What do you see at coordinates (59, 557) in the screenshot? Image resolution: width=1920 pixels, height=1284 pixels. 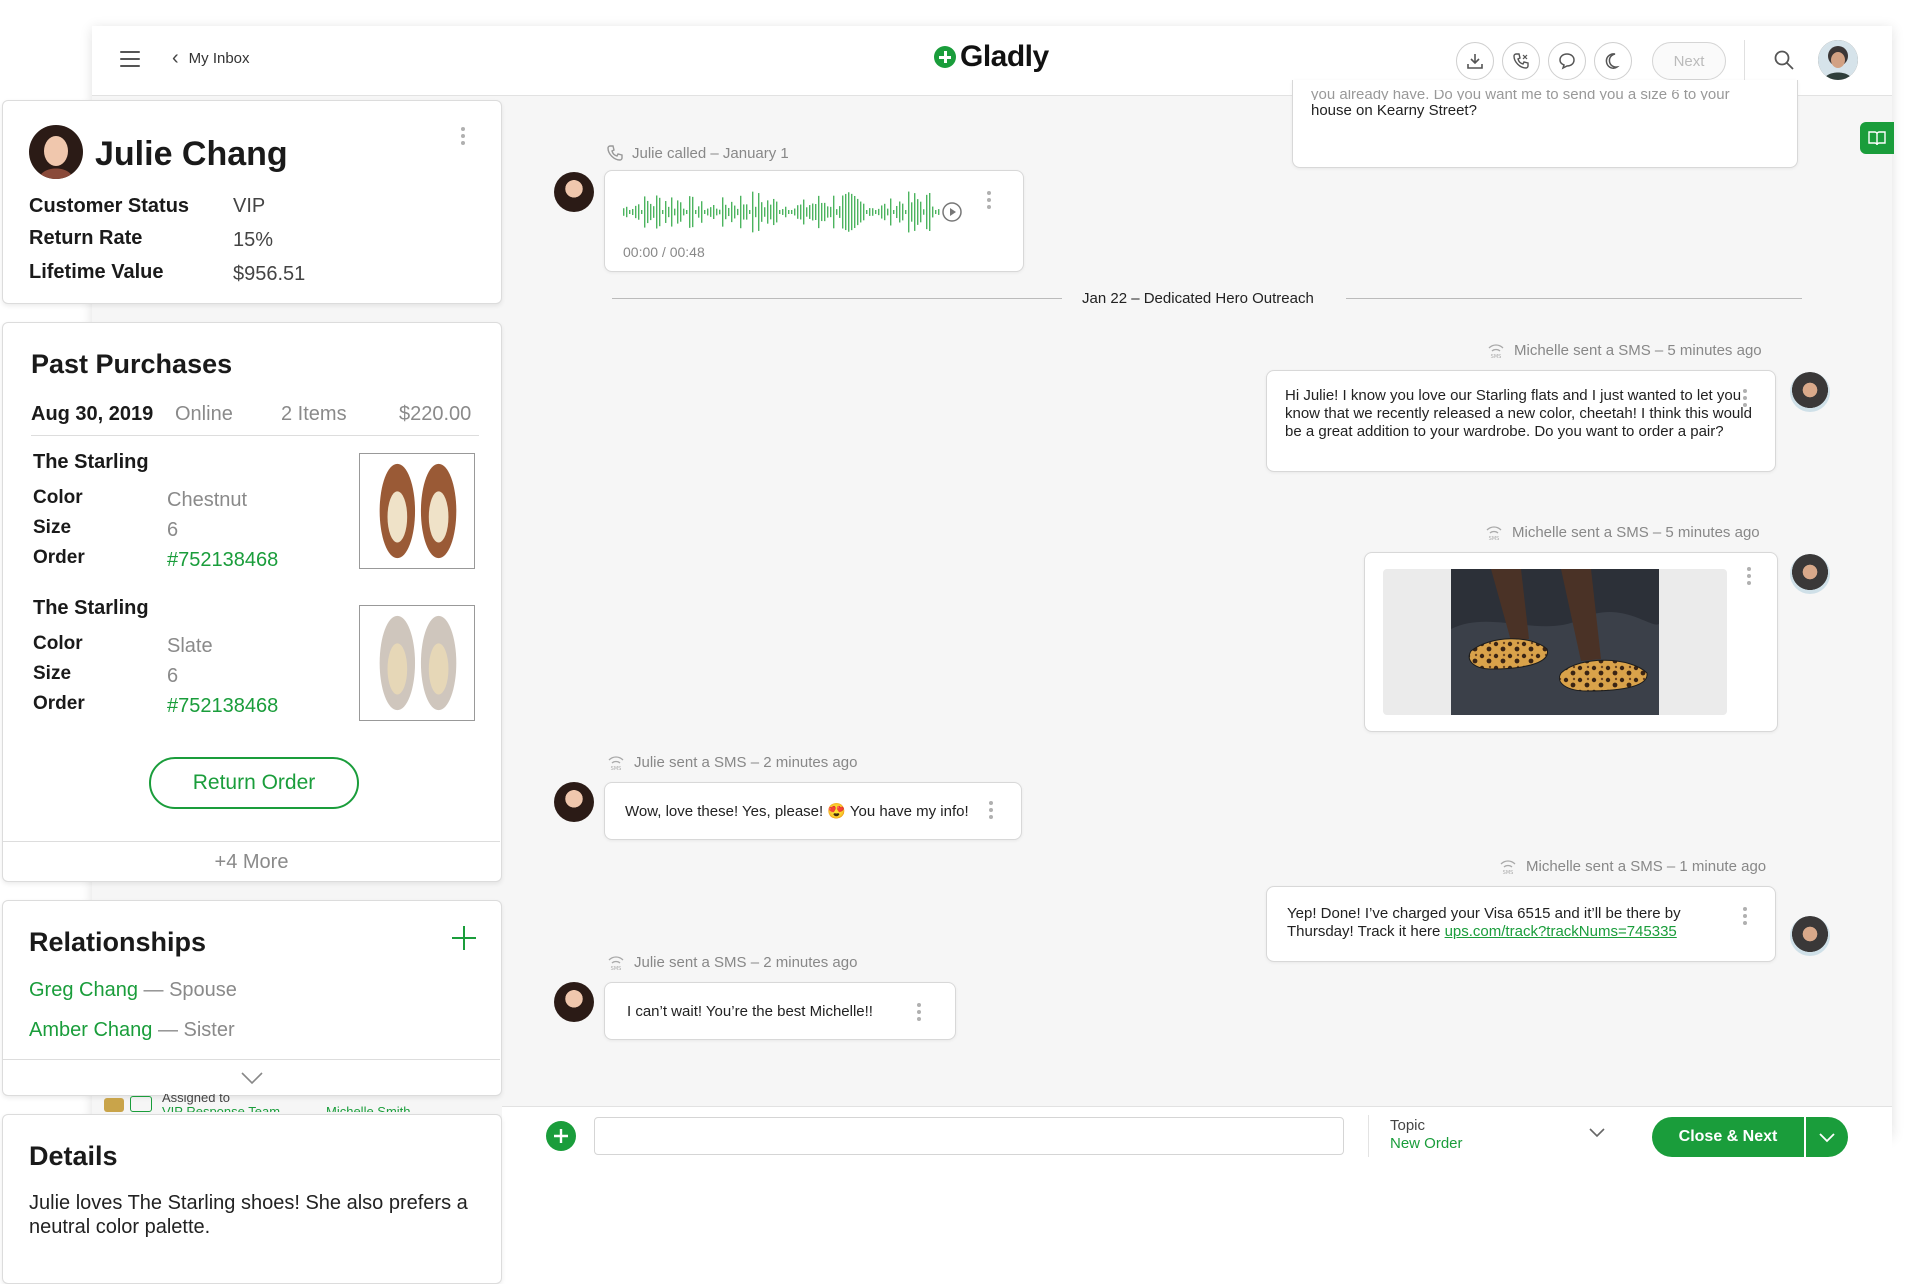 I see `item-order-label: Order` at bounding box center [59, 557].